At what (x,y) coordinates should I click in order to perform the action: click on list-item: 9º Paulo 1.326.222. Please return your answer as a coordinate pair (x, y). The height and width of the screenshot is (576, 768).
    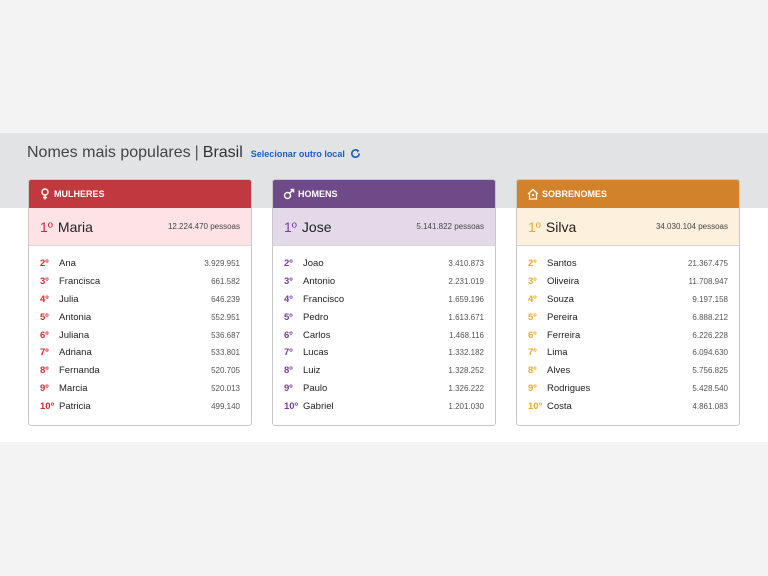
    Looking at the image, I should click on (384, 389).